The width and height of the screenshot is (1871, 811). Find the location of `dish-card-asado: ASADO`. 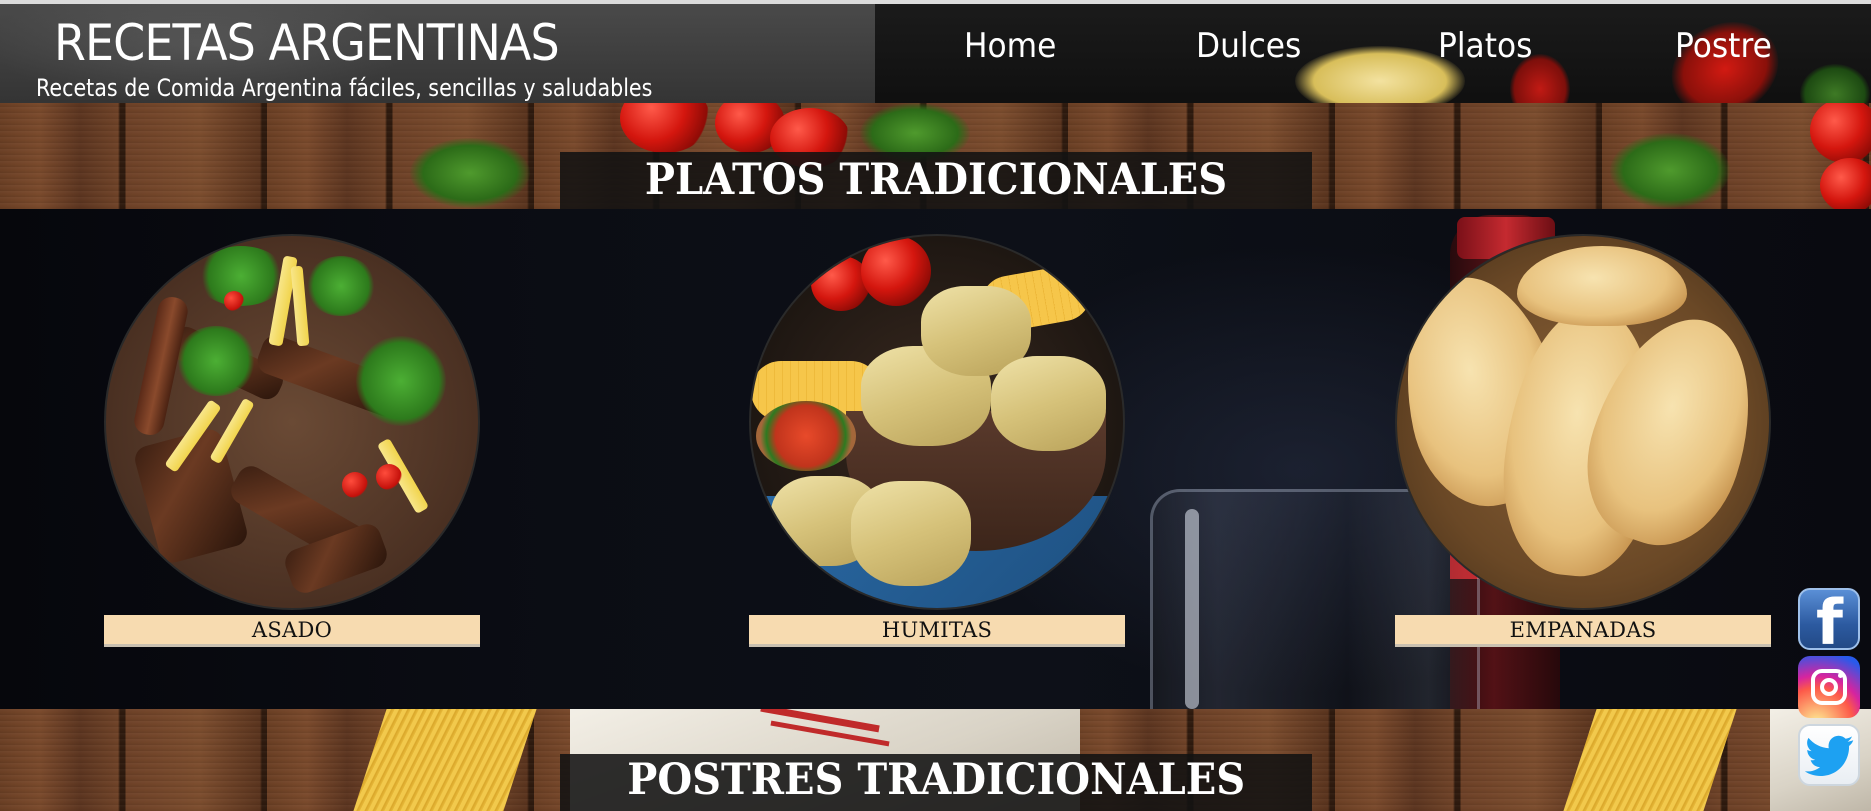

dish-card-asado: ASADO is located at coordinates (292, 440).